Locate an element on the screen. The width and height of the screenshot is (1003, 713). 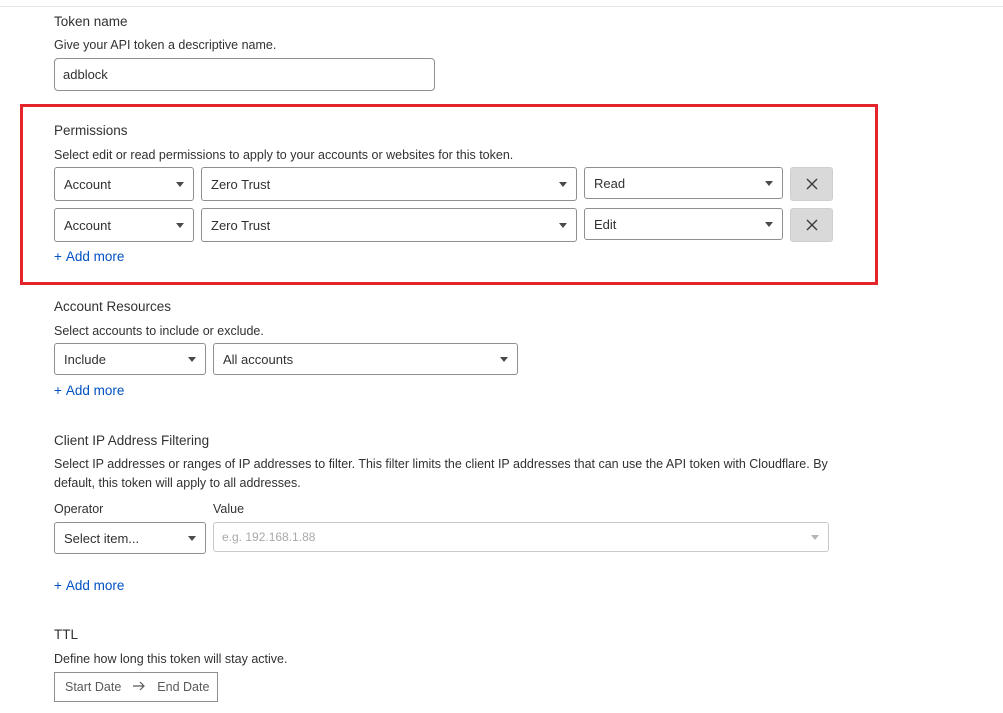
permissions-heading: Permissions is located at coordinates (91, 130).